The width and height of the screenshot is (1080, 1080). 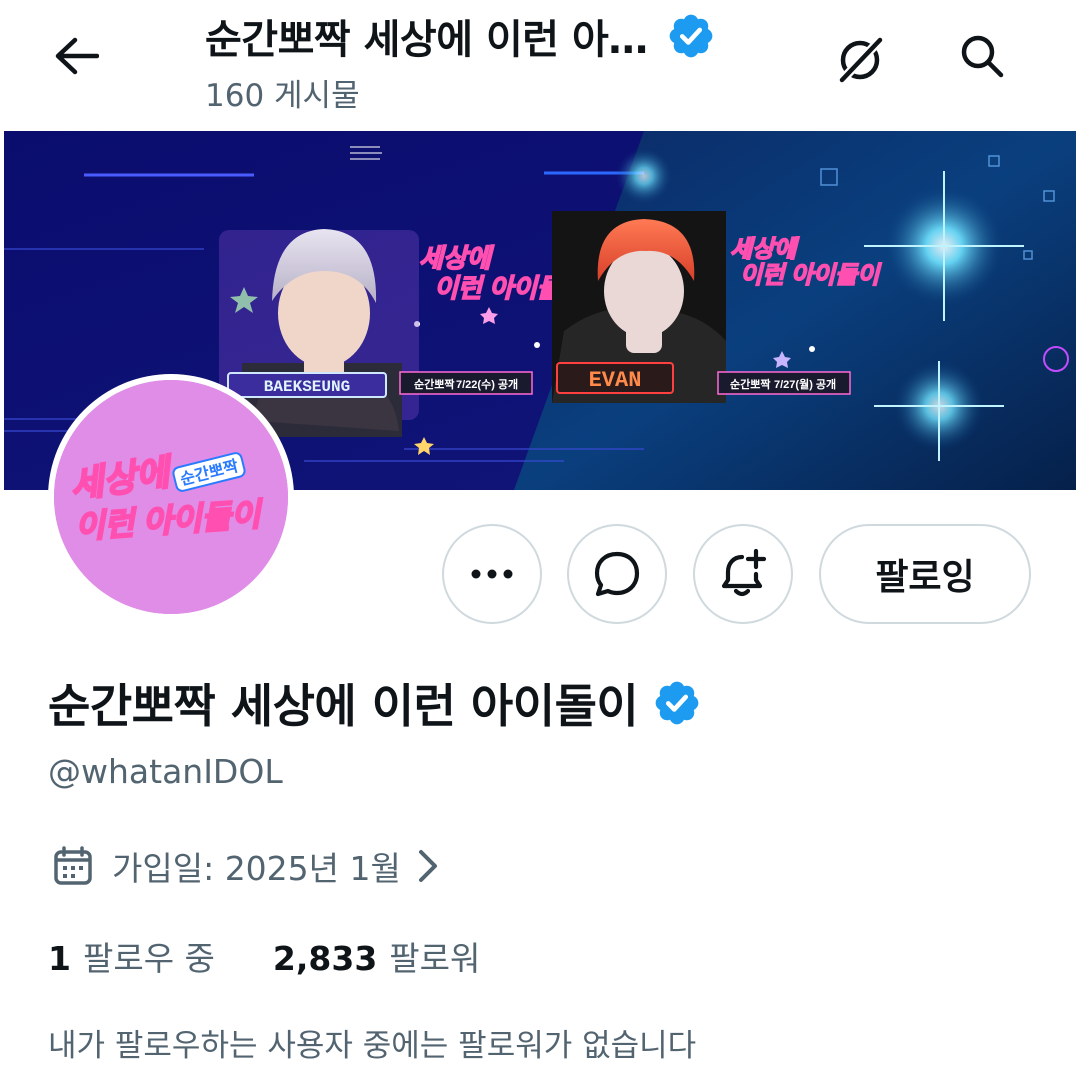 I want to click on calendar-icon, so click(x=73, y=865).